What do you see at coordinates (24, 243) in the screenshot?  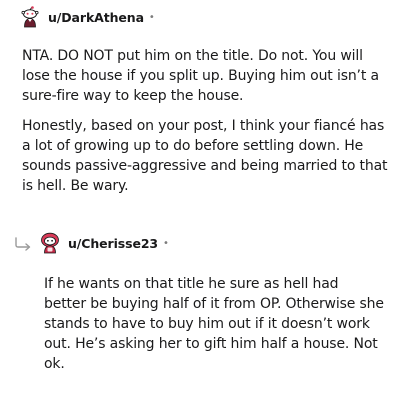 I see `reply-arrow-icon` at bounding box center [24, 243].